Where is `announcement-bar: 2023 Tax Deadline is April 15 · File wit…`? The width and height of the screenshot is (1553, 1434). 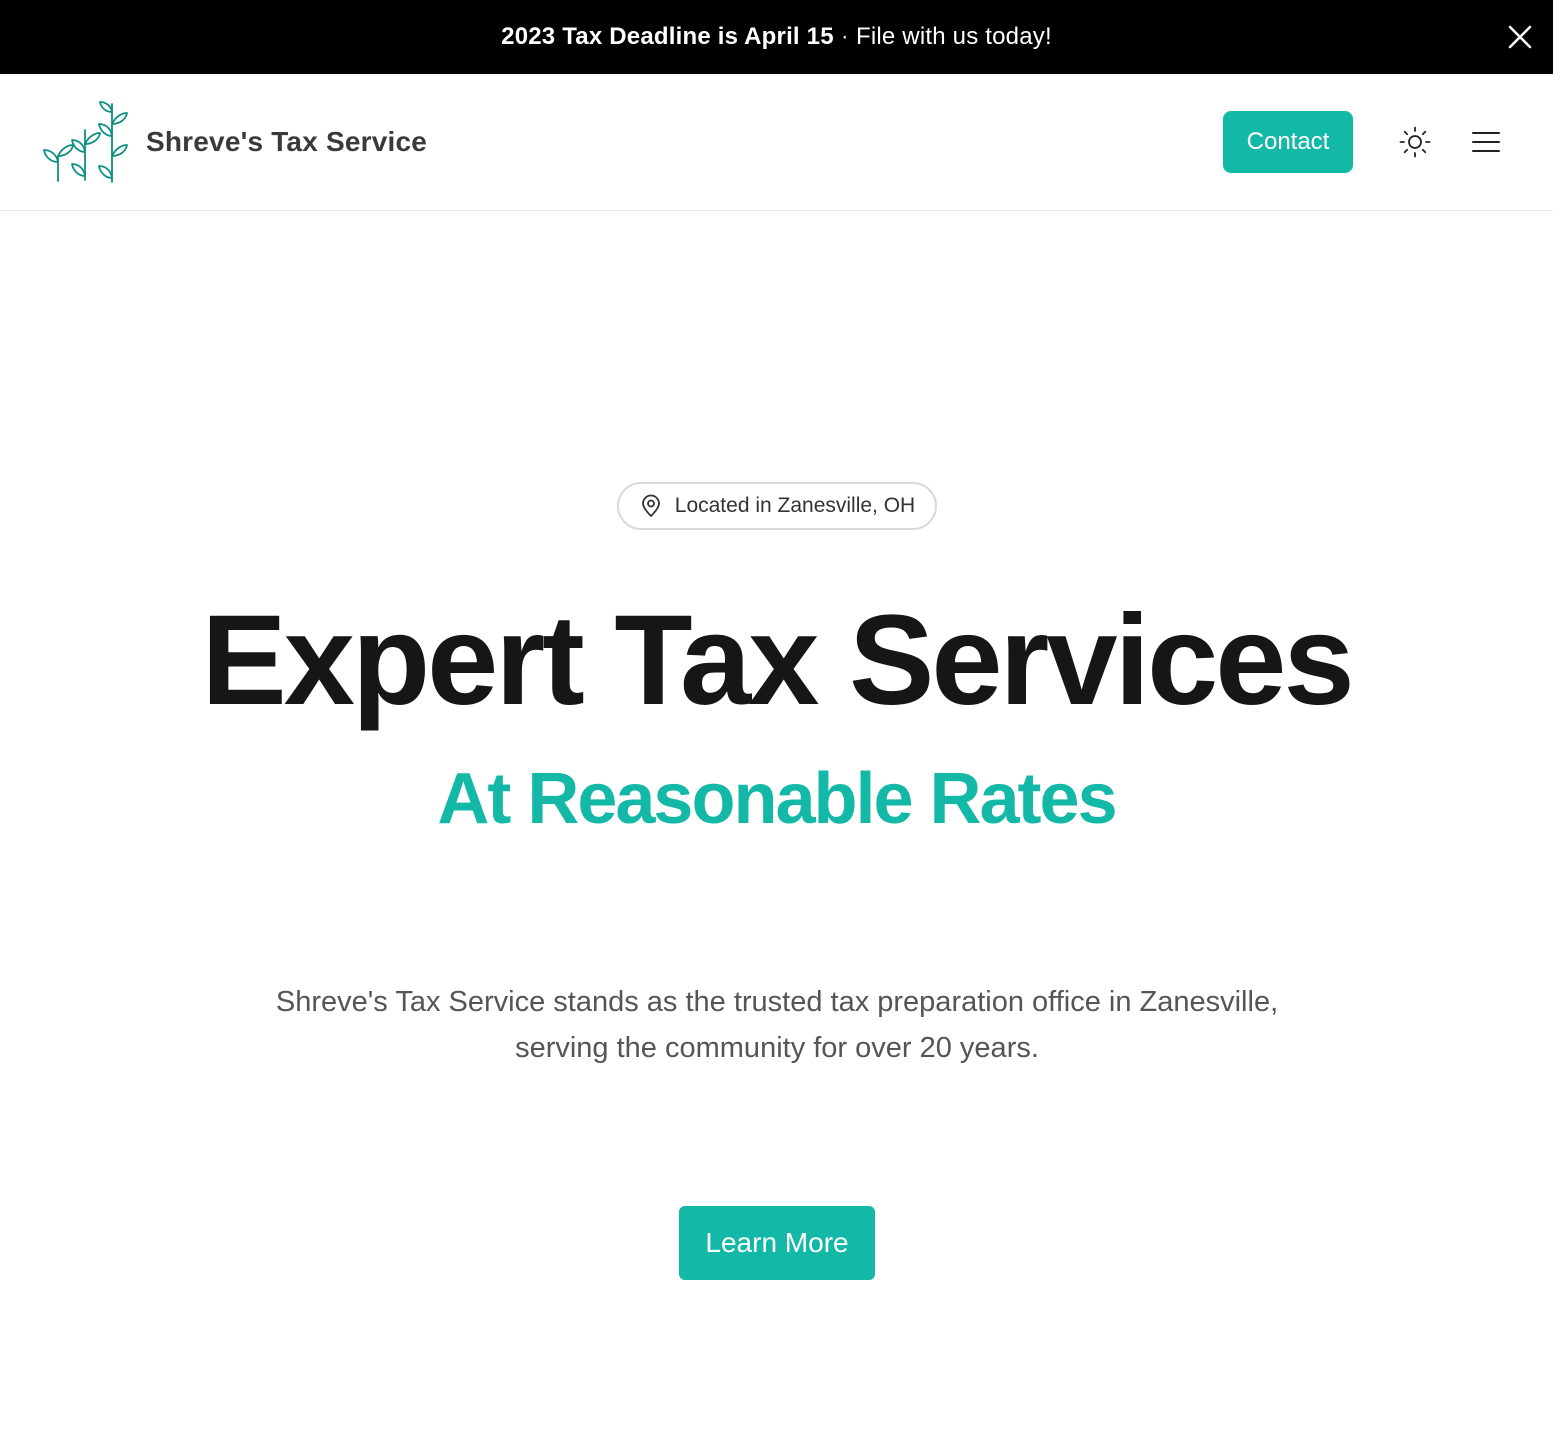 announcement-bar: 2023 Tax Deadline is April 15 · File wit… is located at coordinates (776, 37).